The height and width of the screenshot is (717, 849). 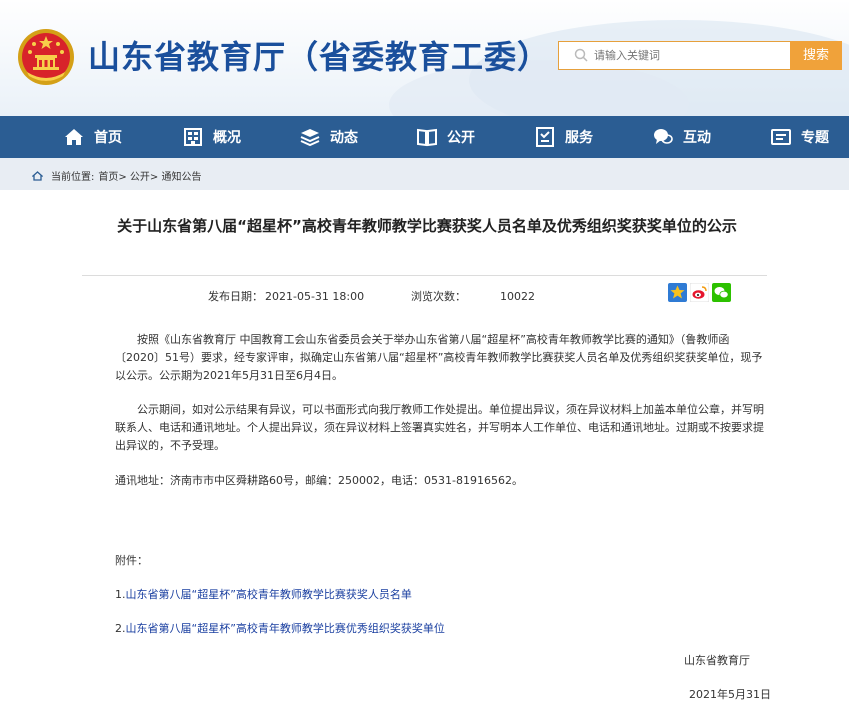 What do you see at coordinates (235, 296) in the screenshot?
I see `publish-label: 发布日期：` at bounding box center [235, 296].